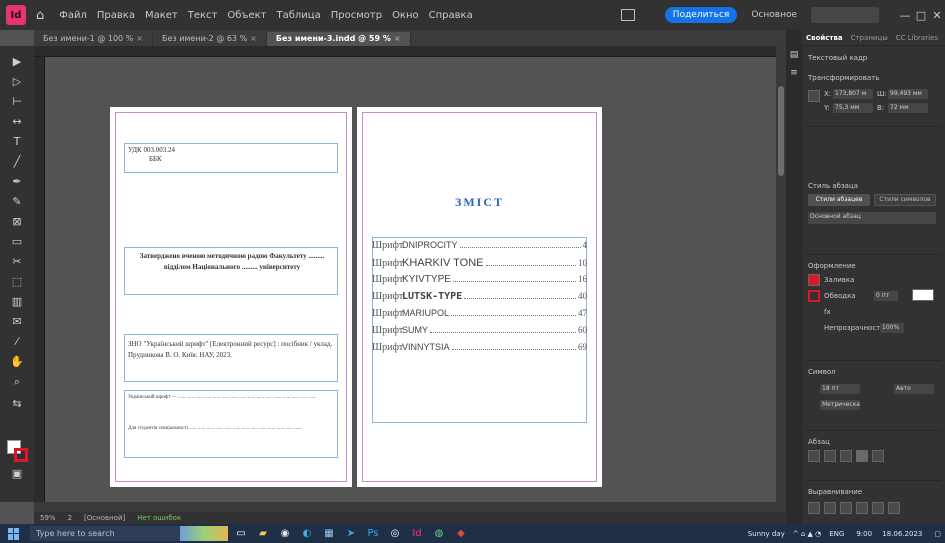 This screenshot has height=543, width=945. What do you see at coordinates (889, 534) in the screenshot?
I see `clock: 9:00 18.06.2023` at bounding box center [889, 534].